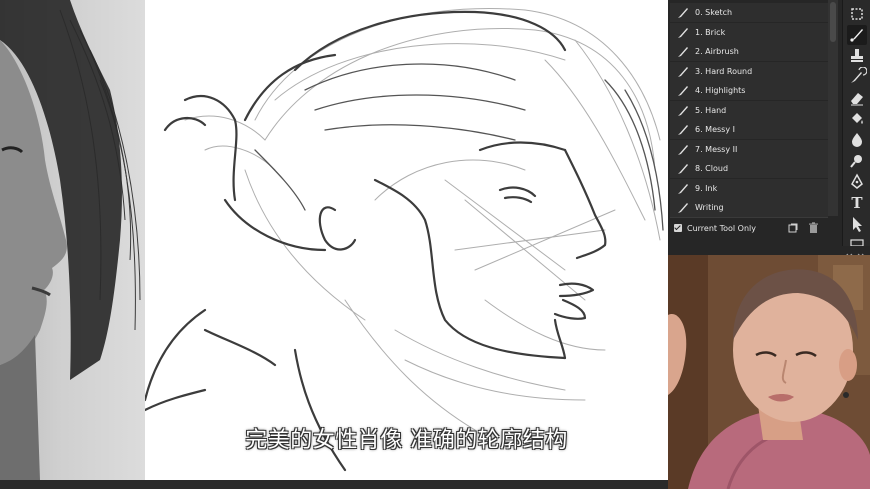  What do you see at coordinates (706, 188) in the screenshot?
I see `brush-preset-label: 9. Ink` at bounding box center [706, 188].